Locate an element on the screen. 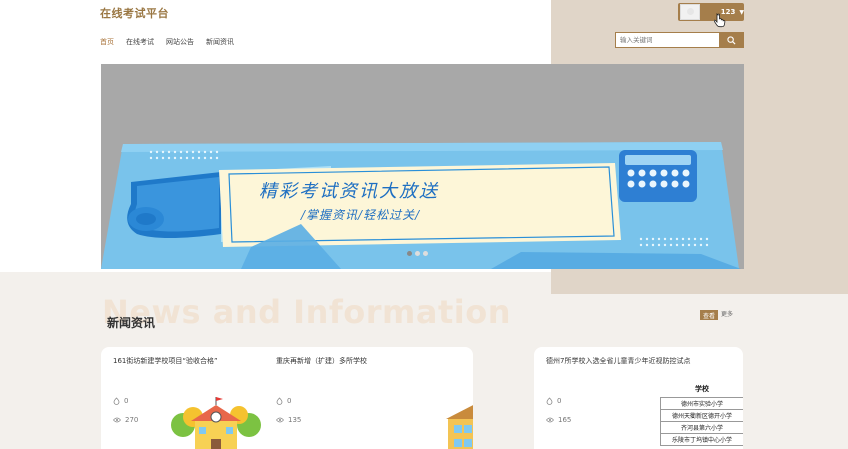 This screenshot has width=848, height=449. school-table-row: 德州市实验小学 is located at coordinates (701, 403).